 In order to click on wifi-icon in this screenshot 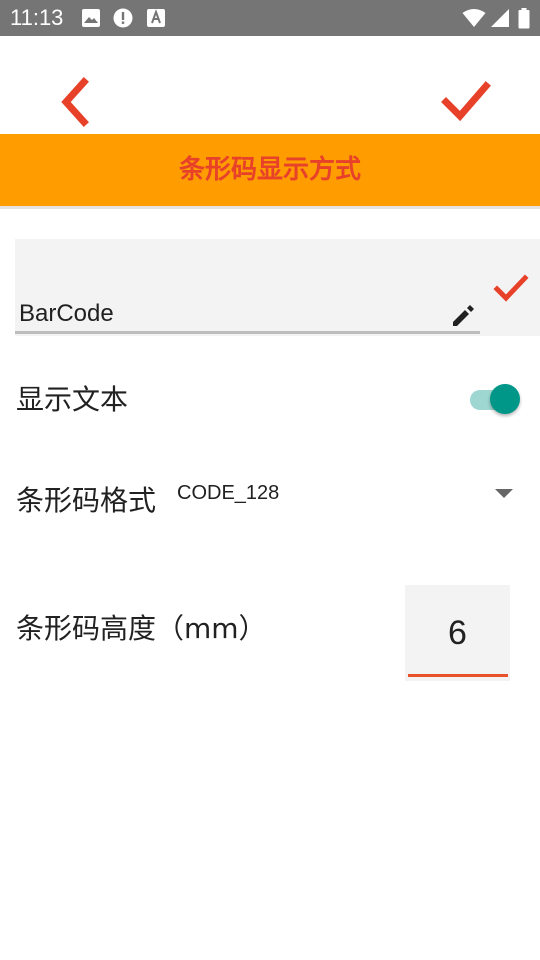, I will do `click(474, 18)`.